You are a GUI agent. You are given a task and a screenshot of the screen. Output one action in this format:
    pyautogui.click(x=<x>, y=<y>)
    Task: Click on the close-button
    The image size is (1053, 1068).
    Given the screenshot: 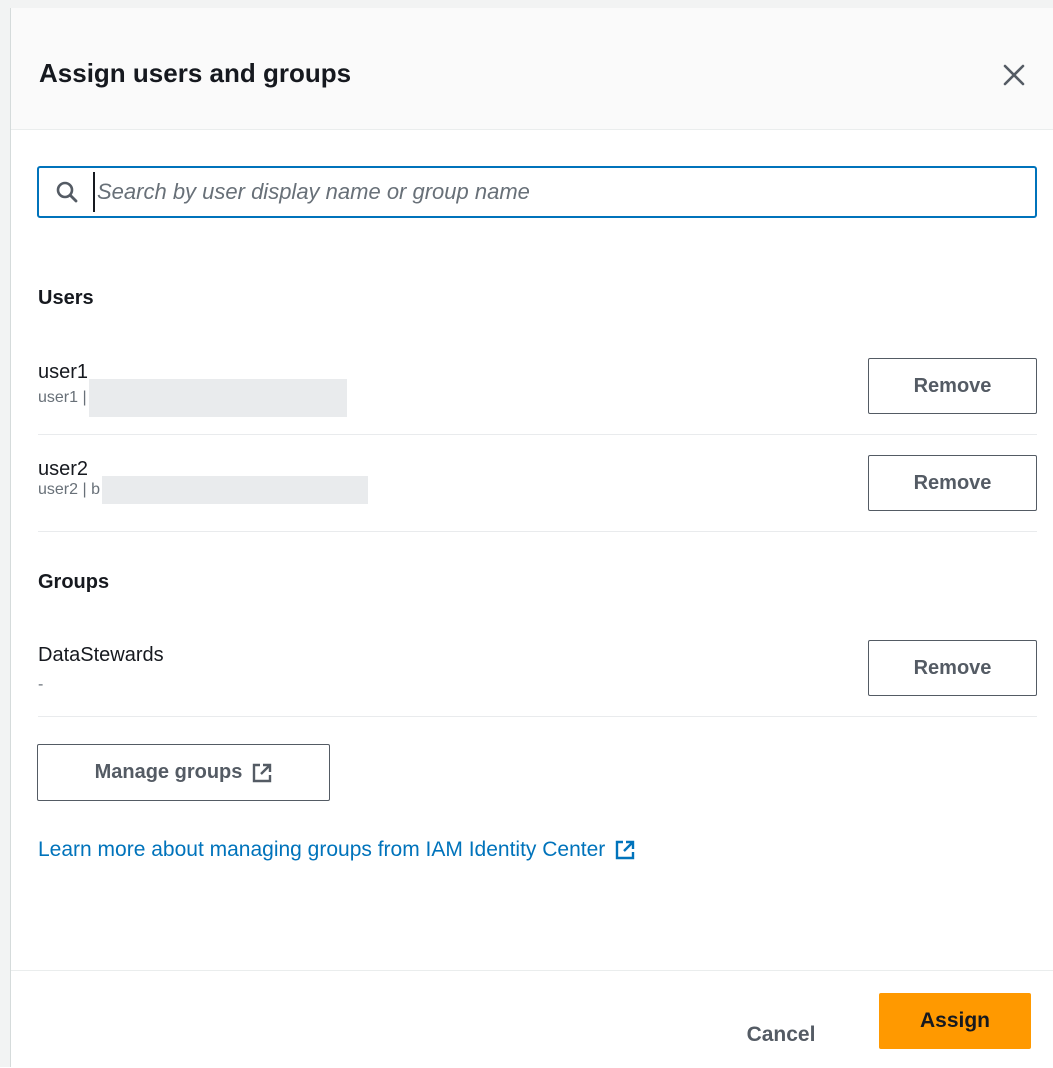 What is the action you would take?
    pyautogui.click(x=1014, y=75)
    